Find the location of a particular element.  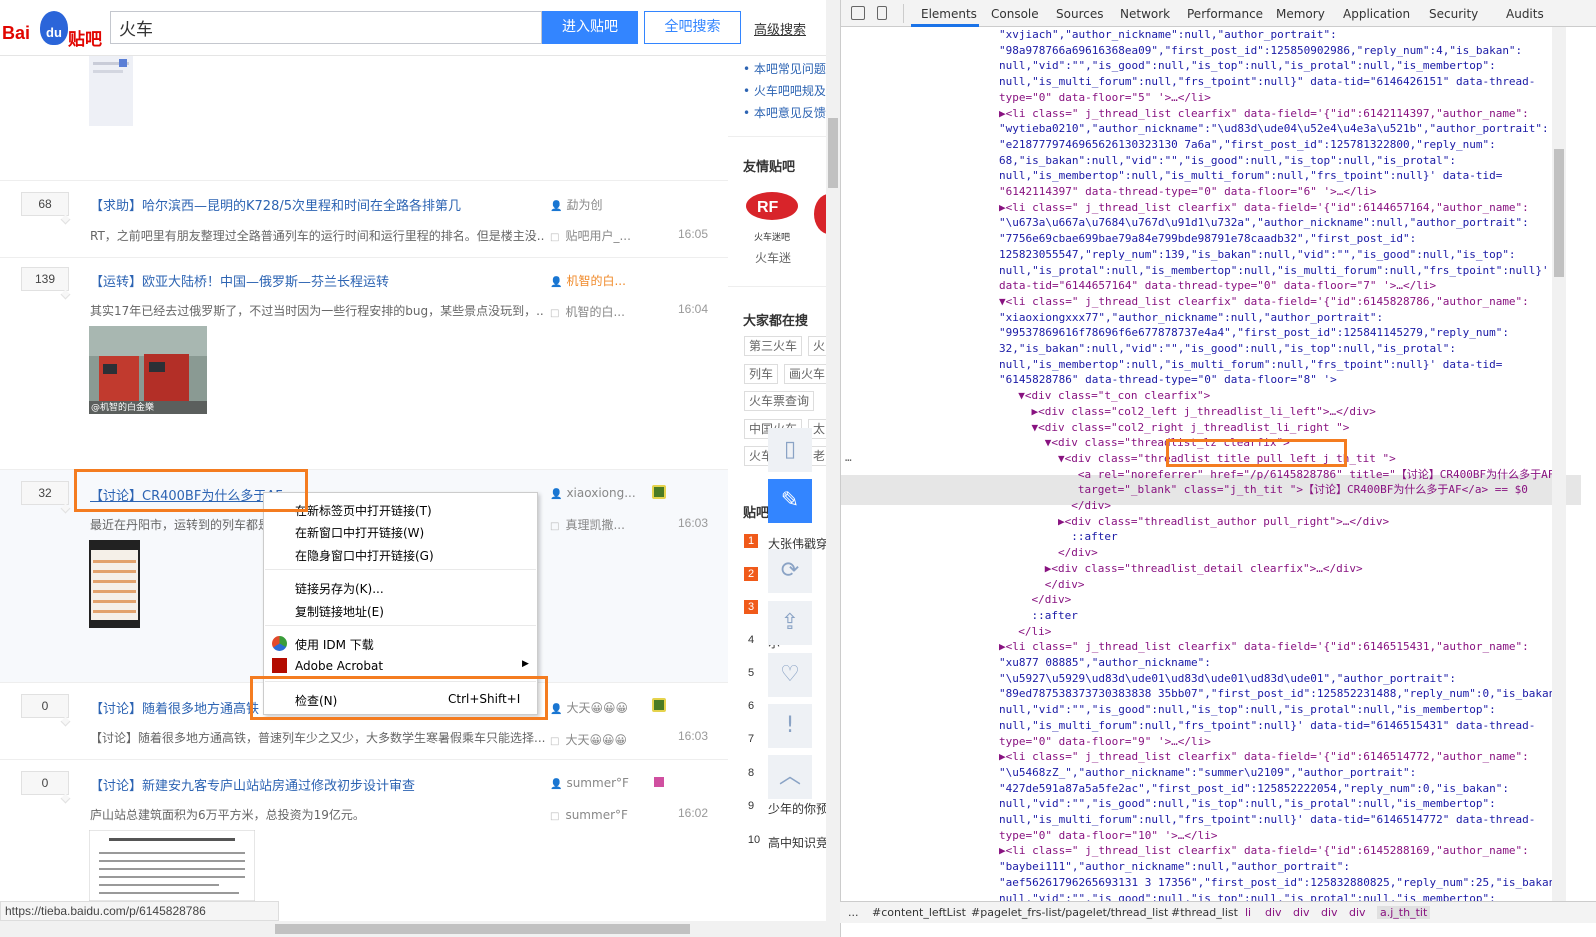

enter-tieba-button: 进入贴吧 is located at coordinates (590, 27).